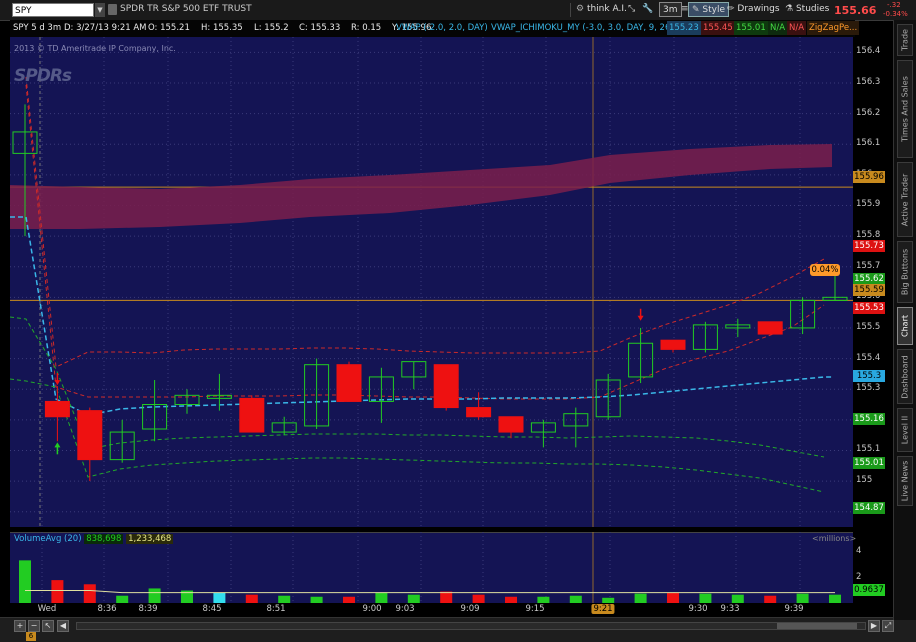 Image resolution: width=916 pixels, height=642 pixels. What do you see at coordinates (186, 9) in the screenshot?
I see `symbol-description: SPDR TR S&P 500 ETF TRUST` at bounding box center [186, 9].